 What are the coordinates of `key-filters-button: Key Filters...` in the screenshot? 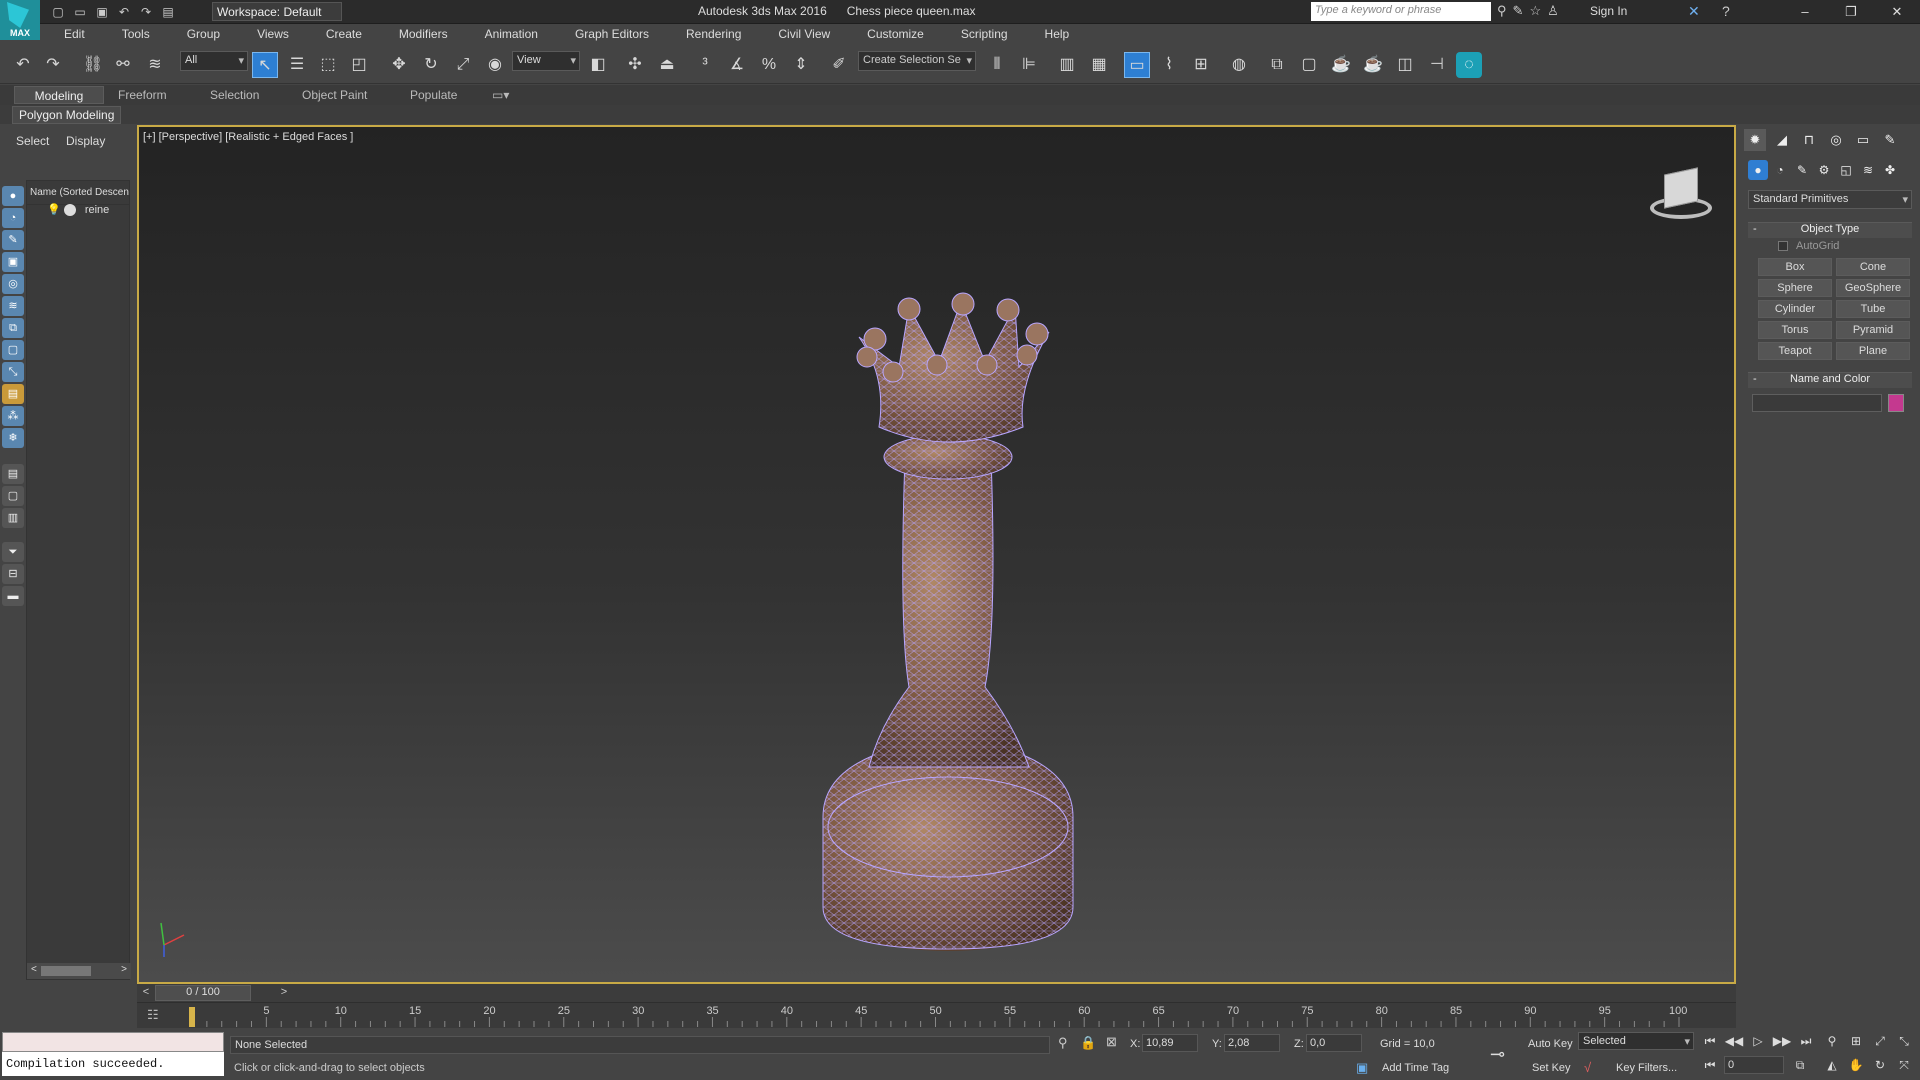 It's located at (1646, 1068).